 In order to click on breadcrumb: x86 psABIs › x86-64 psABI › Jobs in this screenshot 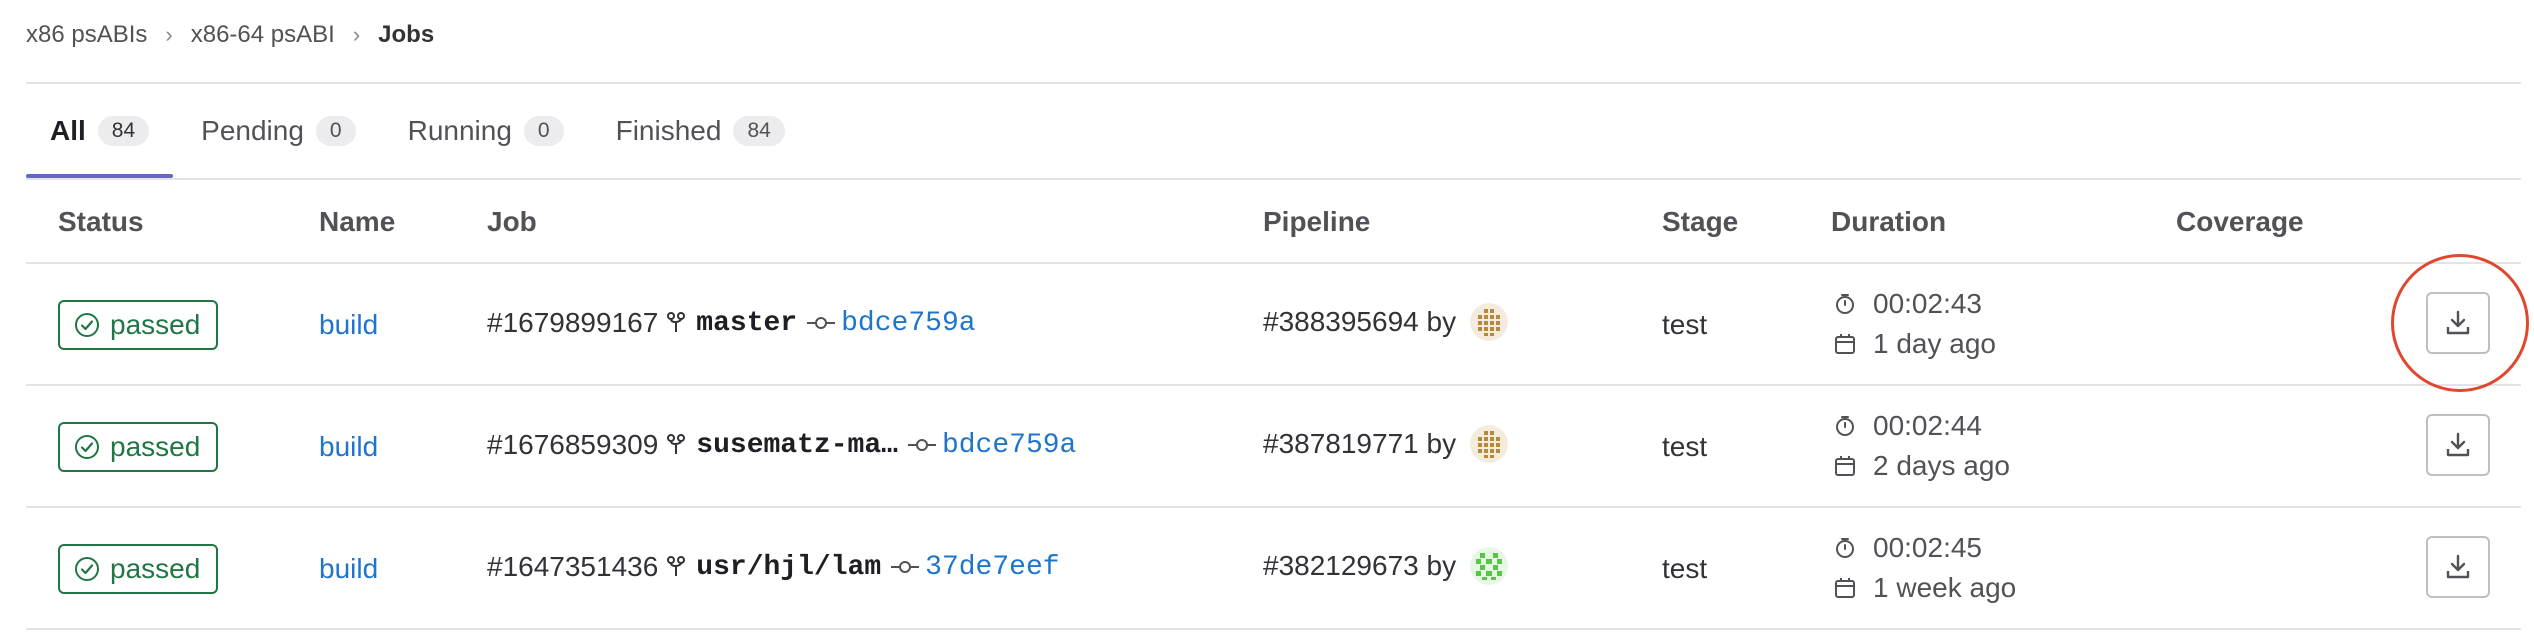, I will do `click(230, 35)`.